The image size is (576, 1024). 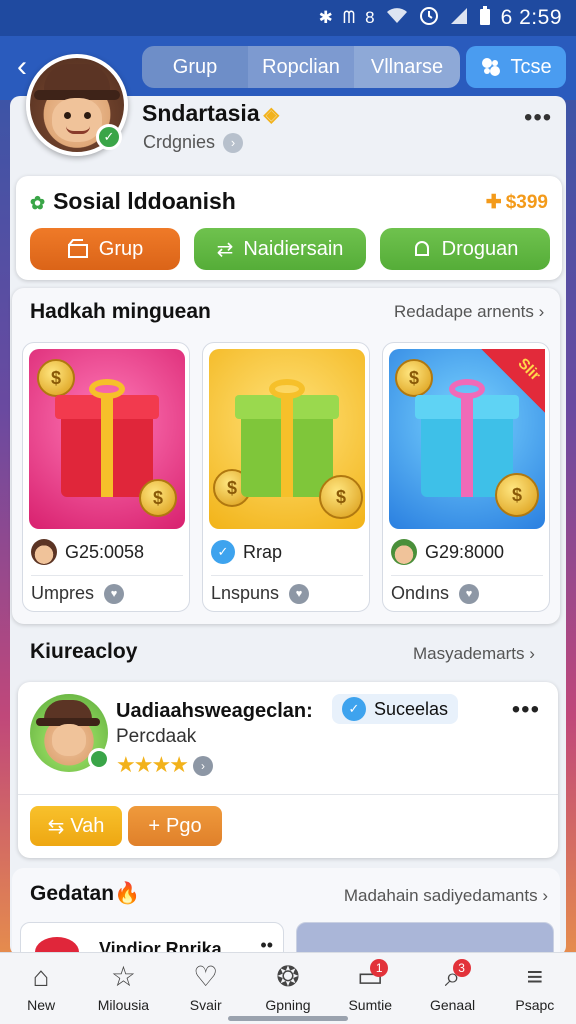 What do you see at coordinates (41, 976) in the screenshot?
I see `home-icon: ⌂` at bounding box center [41, 976].